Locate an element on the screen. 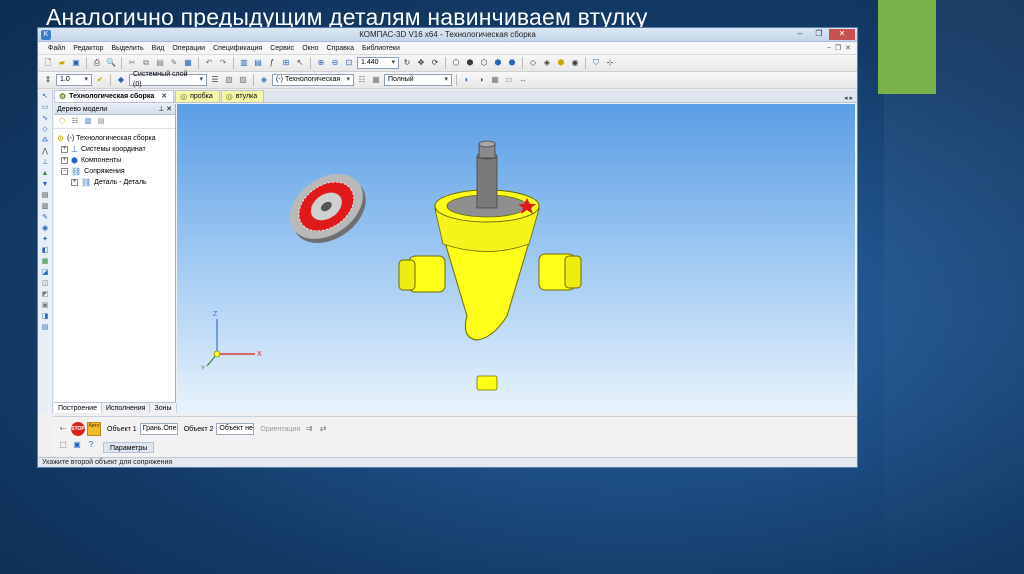  panel-spec-icon: ▤ is located at coordinates (45, 195).